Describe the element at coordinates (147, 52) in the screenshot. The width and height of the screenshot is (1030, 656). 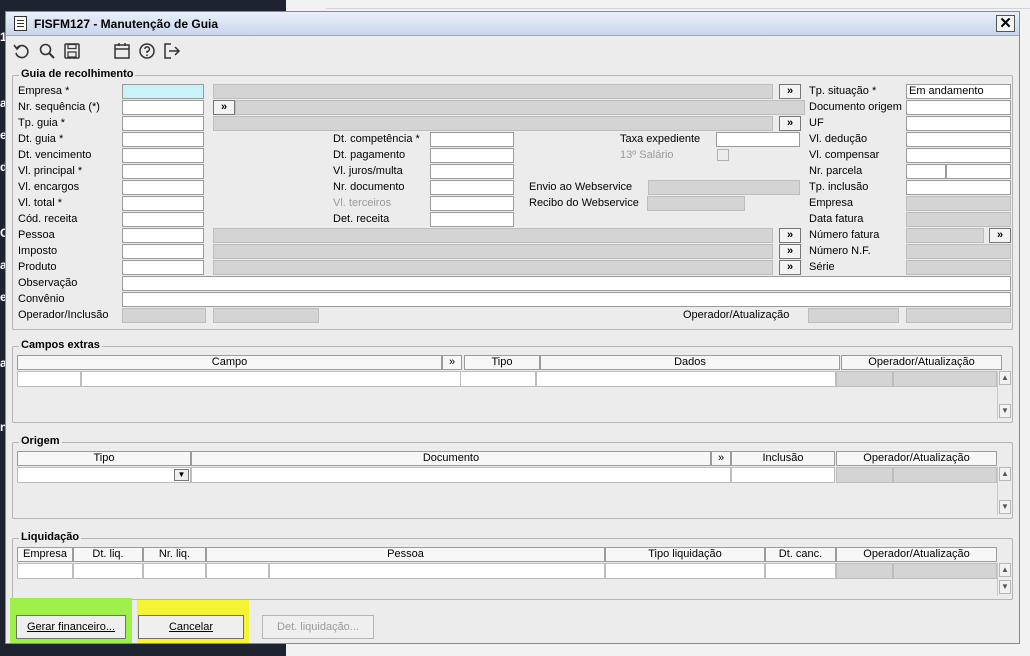
I see `help-icon` at that location.